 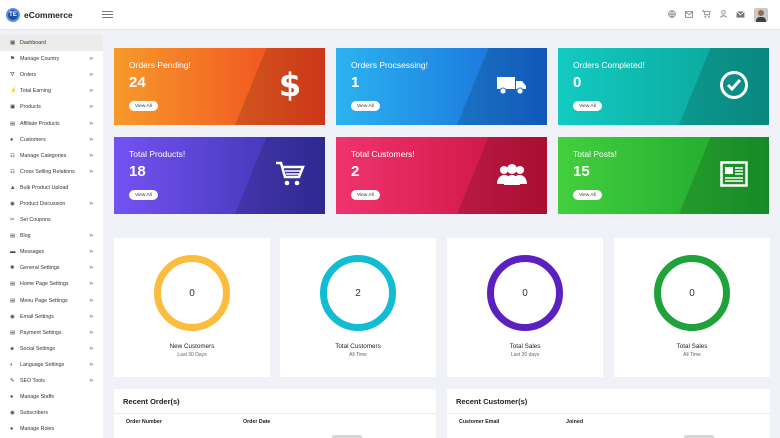 I want to click on card-value: 2, so click(x=355, y=171).